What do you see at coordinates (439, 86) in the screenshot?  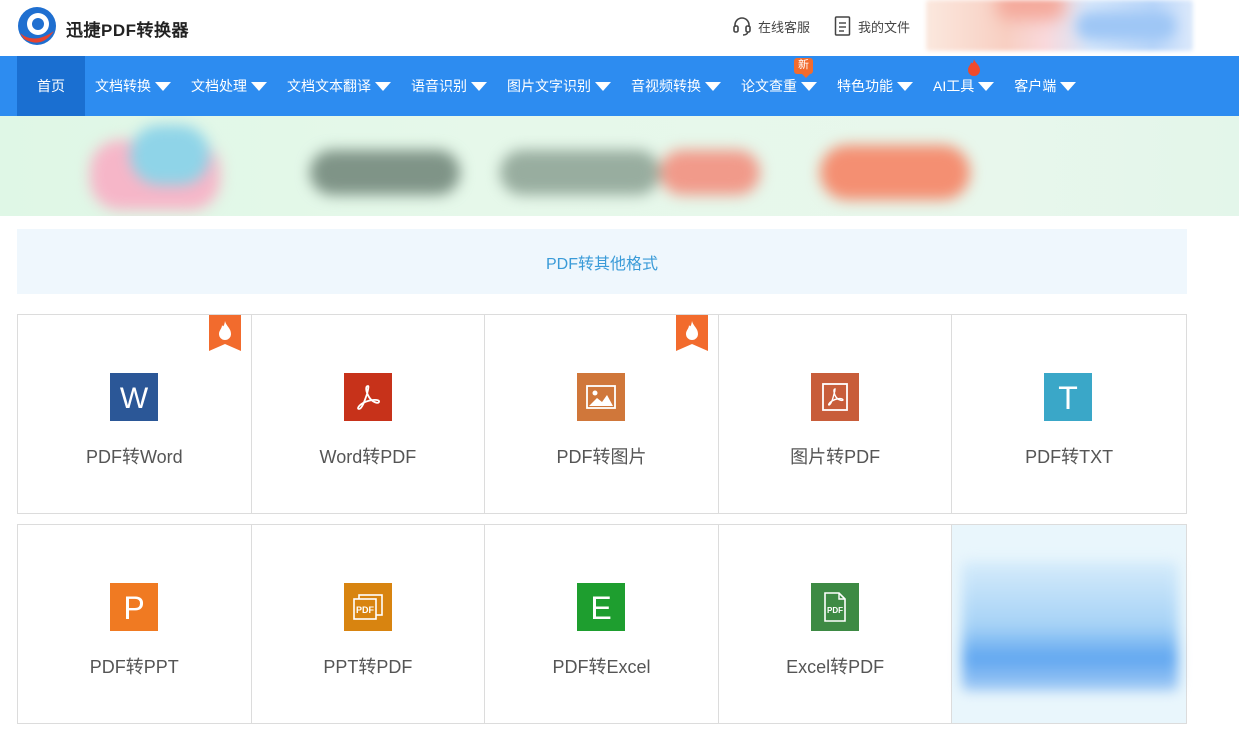 I see `nav-item-label: 语音识别` at bounding box center [439, 86].